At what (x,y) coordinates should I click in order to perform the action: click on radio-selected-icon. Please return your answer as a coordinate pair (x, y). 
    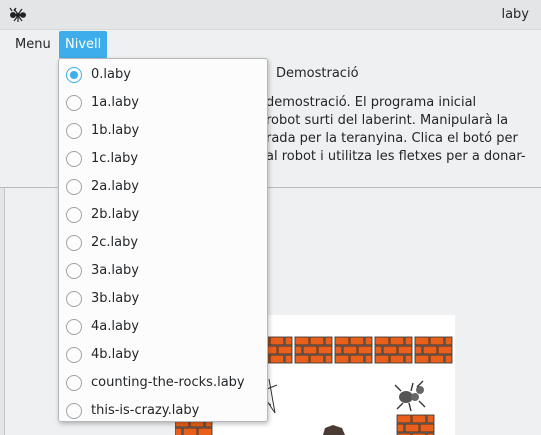
    Looking at the image, I should click on (74, 75).